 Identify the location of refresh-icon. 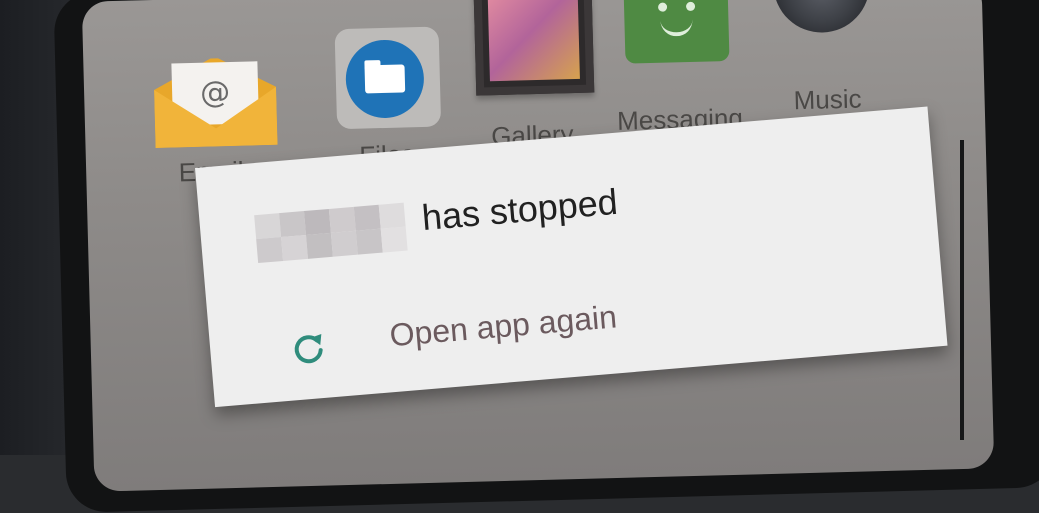
(308, 349).